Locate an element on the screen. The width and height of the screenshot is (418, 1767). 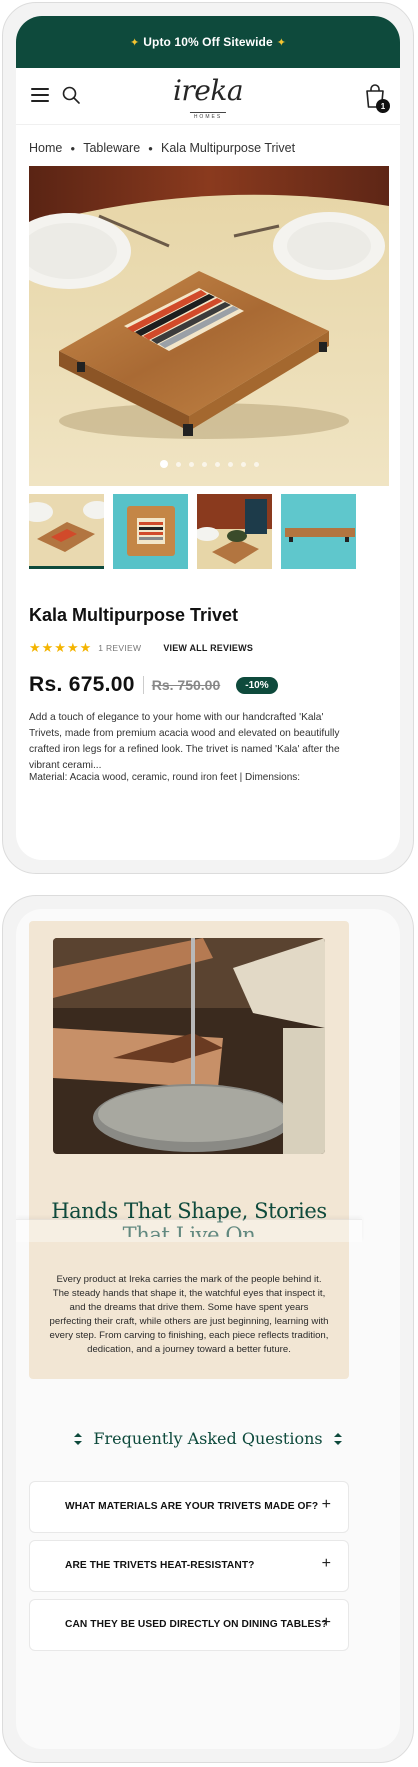
compare-at-price: Rs. 750.00 is located at coordinates (186, 685).